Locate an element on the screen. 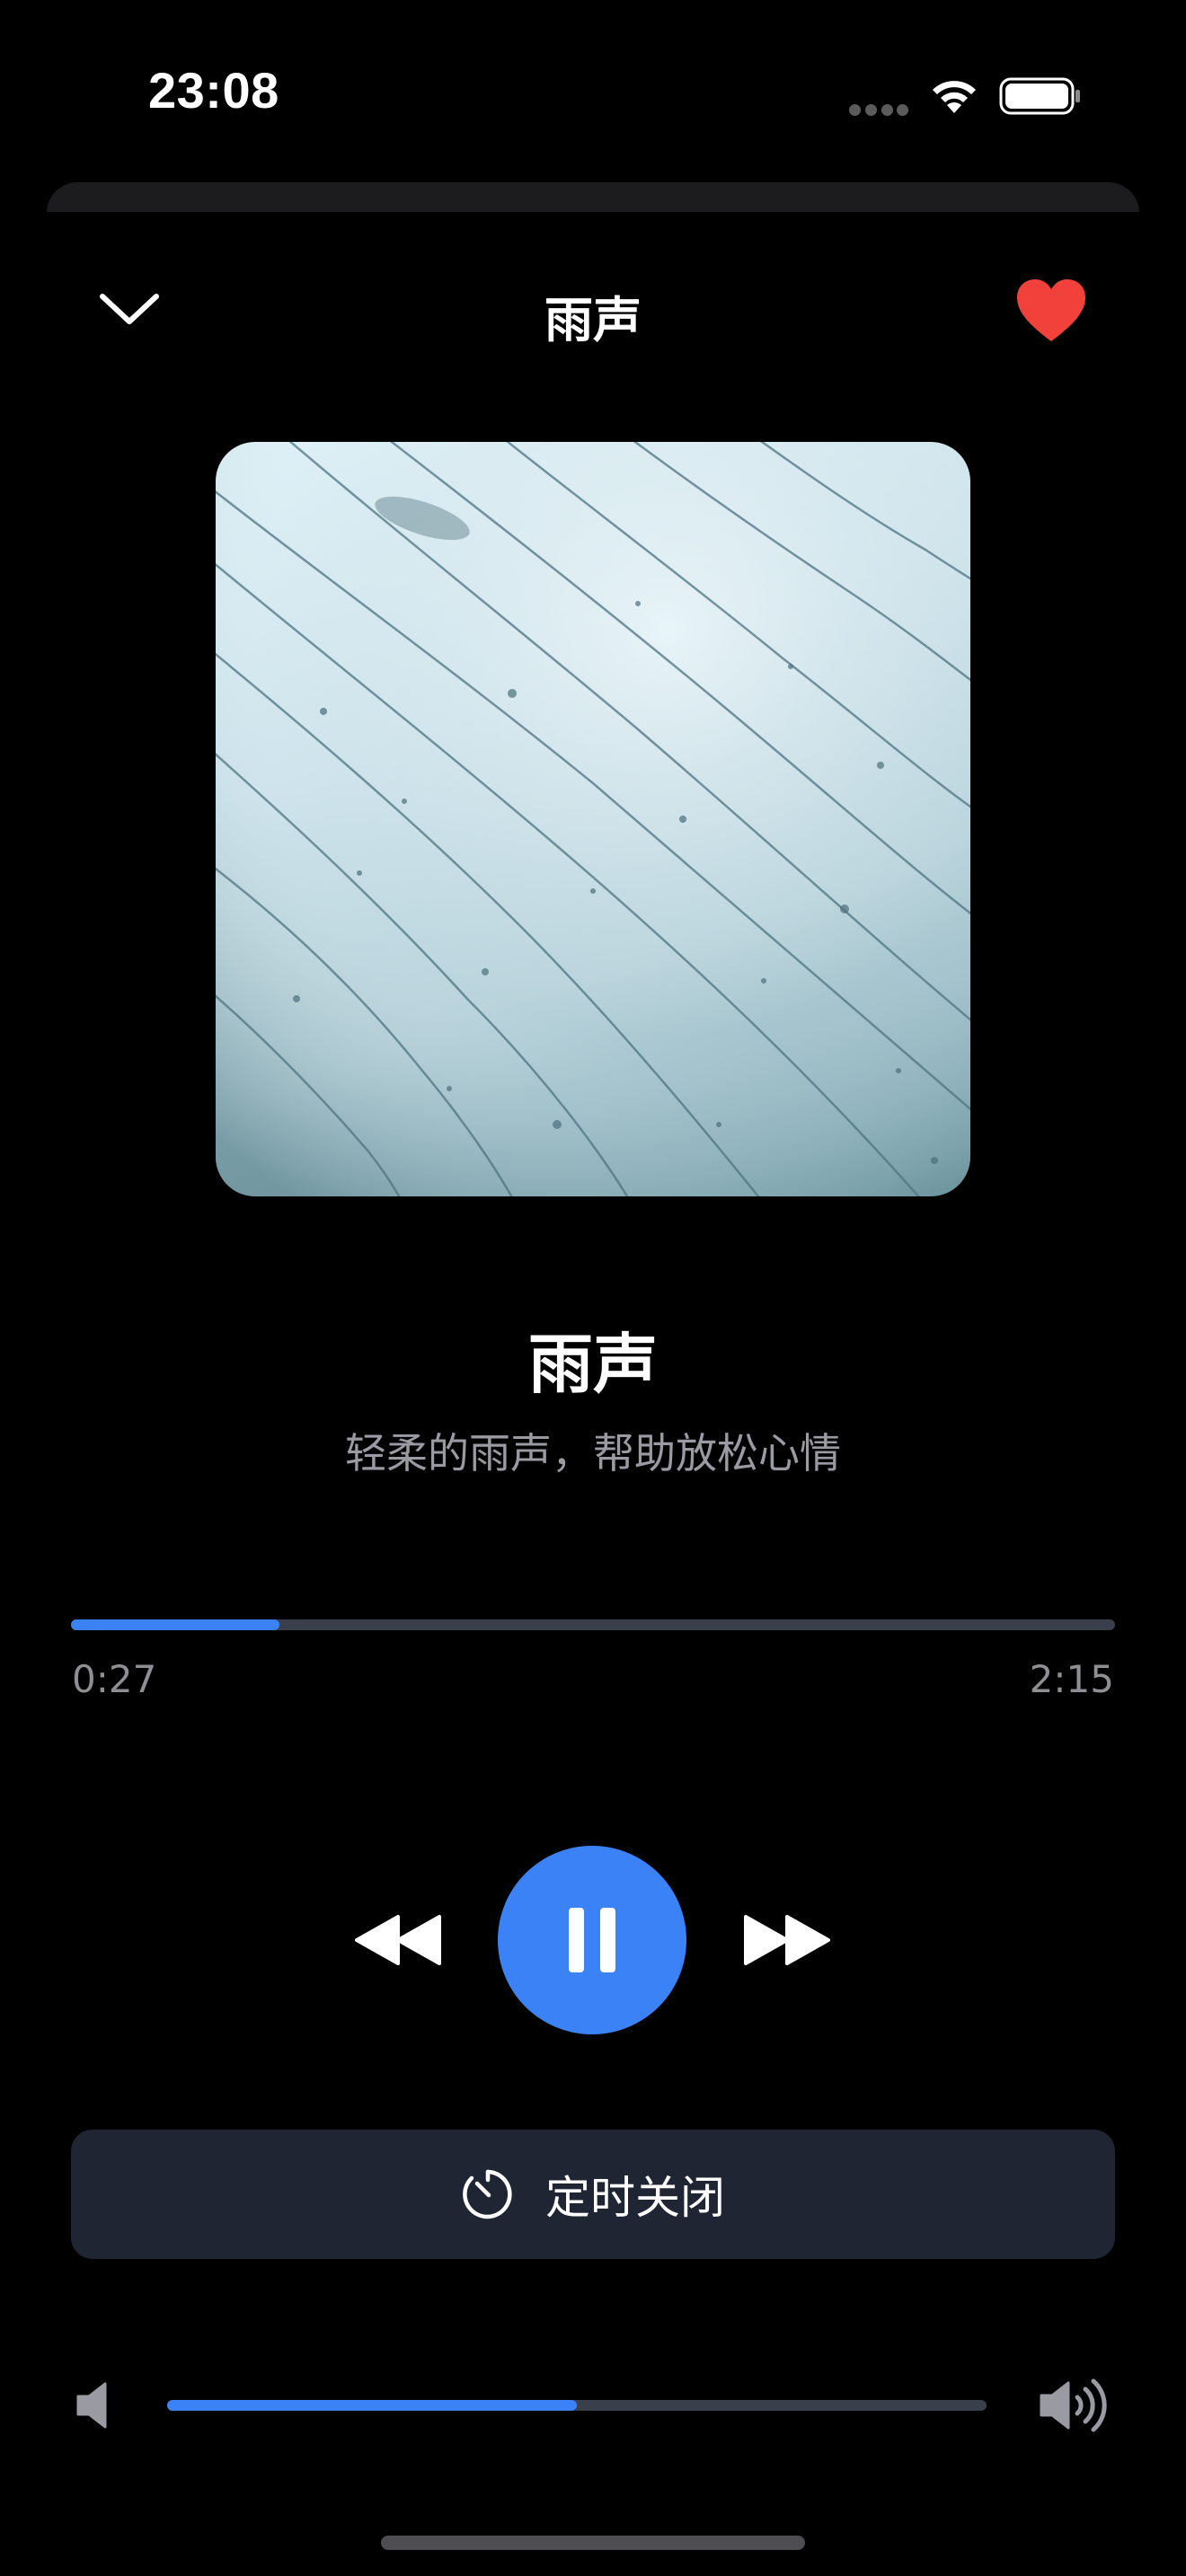 This screenshot has height=2576, width=1186. battery-icon is located at coordinates (1040, 96).